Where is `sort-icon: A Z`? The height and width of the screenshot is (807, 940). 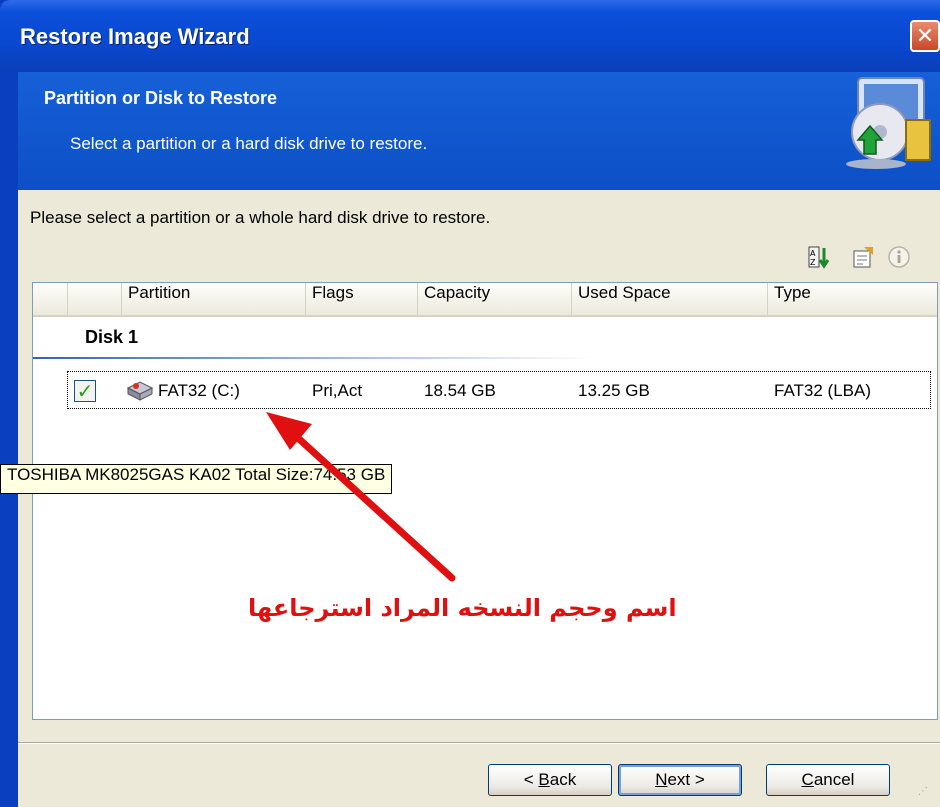 sort-icon: A Z is located at coordinates (819, 257).